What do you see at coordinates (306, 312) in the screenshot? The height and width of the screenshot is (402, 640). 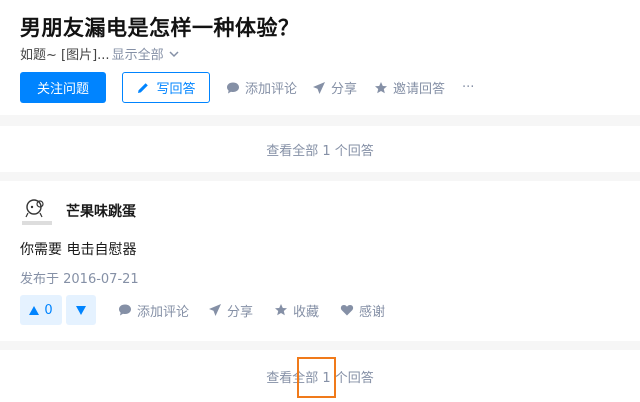 I see `collect-label: 收藏` at bounding box center [306, 312].